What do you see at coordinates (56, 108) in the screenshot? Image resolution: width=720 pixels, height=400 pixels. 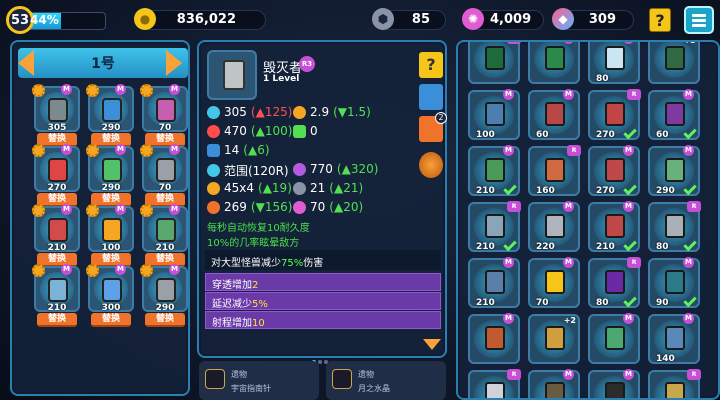 I see `loadout-tower-card: M 305` at bounding box center [56, 108].